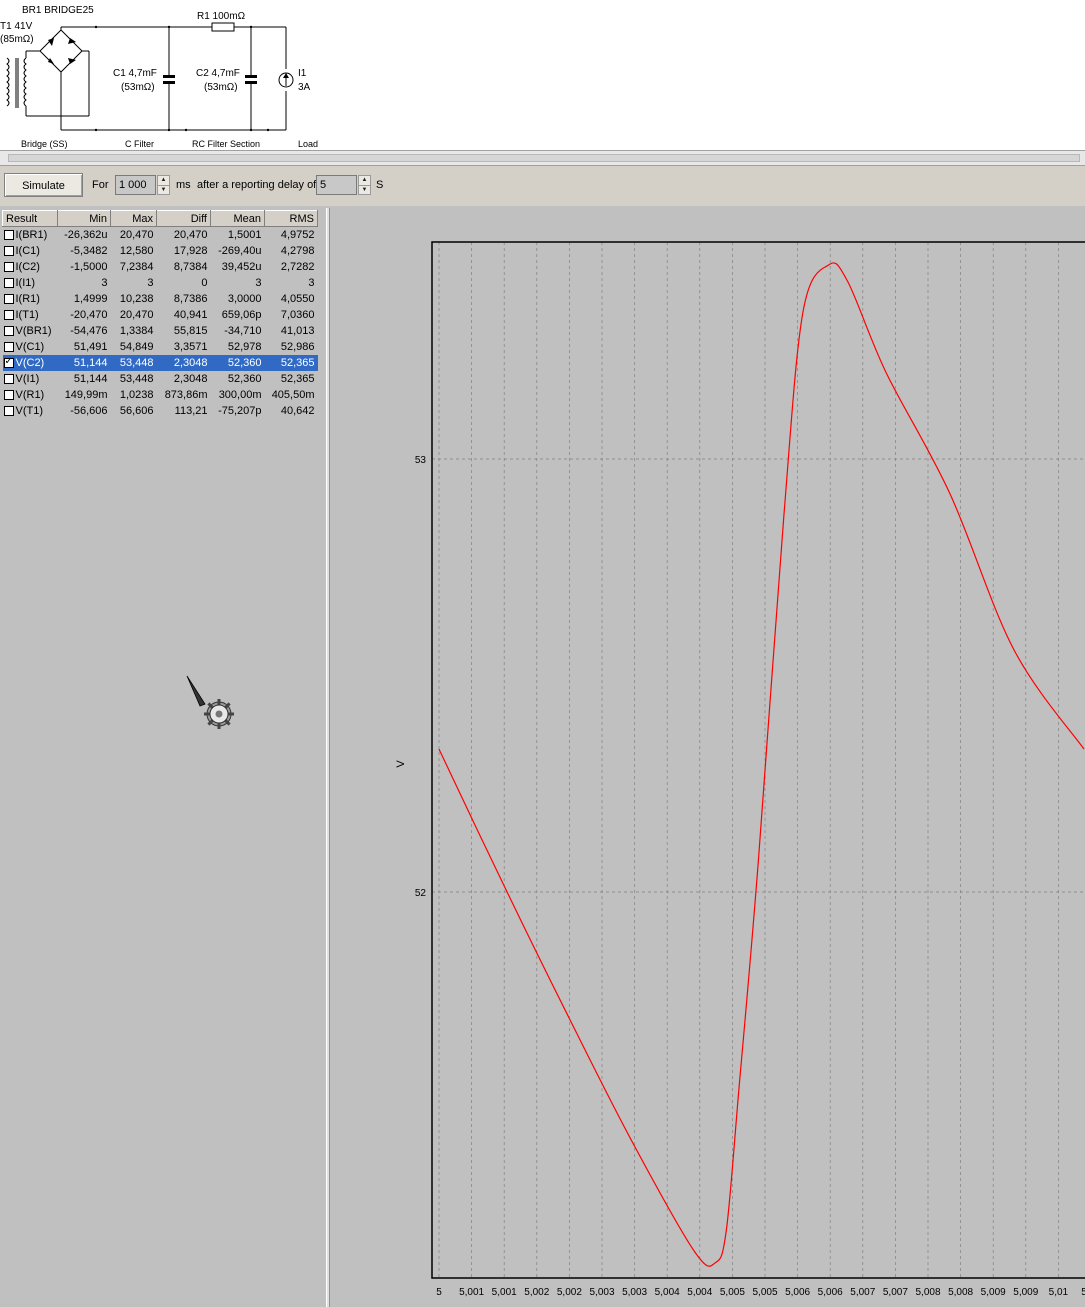  I want to click on x-tick-label: 5,01, so click(1083, 1292).